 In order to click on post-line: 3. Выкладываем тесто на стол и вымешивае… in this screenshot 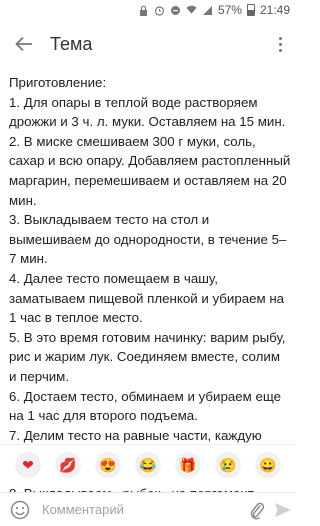, I will do `click(148, 239)`.